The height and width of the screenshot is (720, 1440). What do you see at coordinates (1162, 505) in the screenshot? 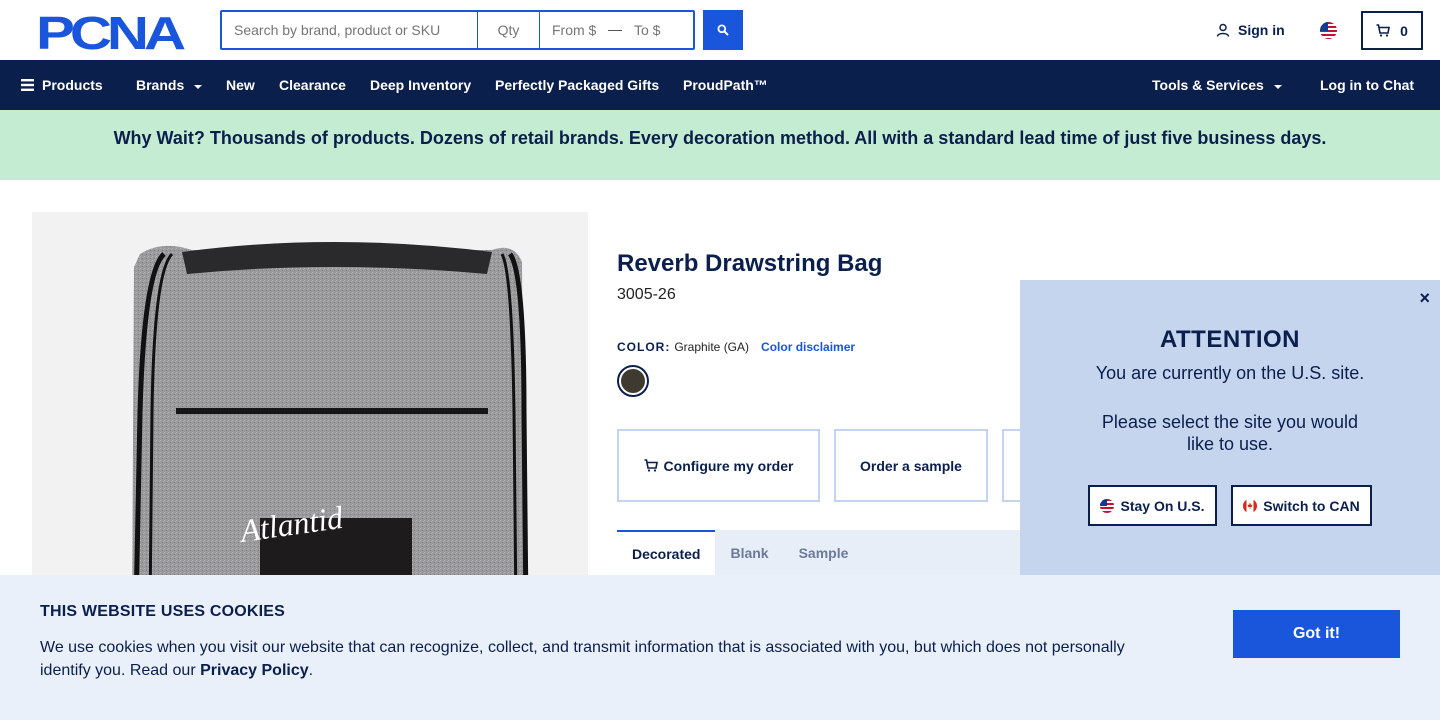
I see `stay-us-label: Stay On U.S.` at bounding box center [1162, 505].